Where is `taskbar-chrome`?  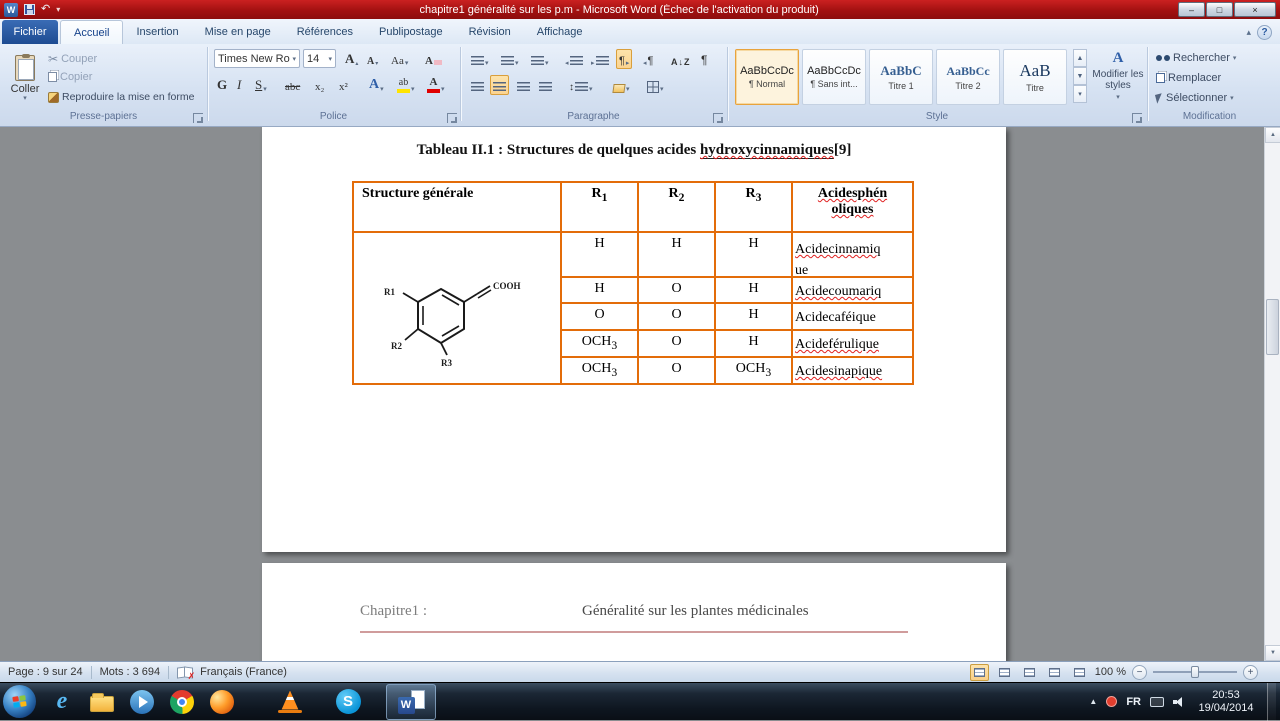
taskbar-chrome is located at coordinates (182, 702).